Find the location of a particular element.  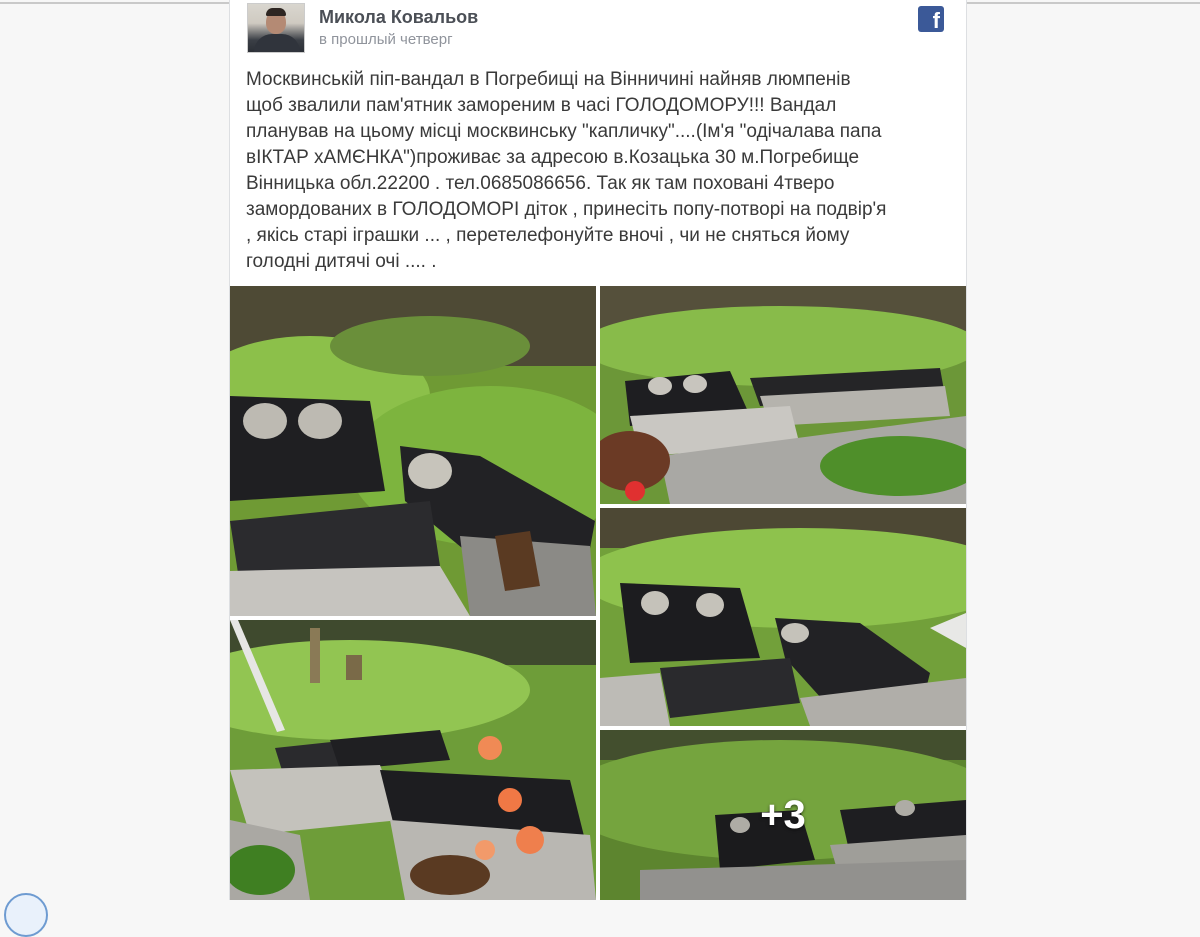

damaged-memorial-slabs-photo is located at coordinates (783, 617).